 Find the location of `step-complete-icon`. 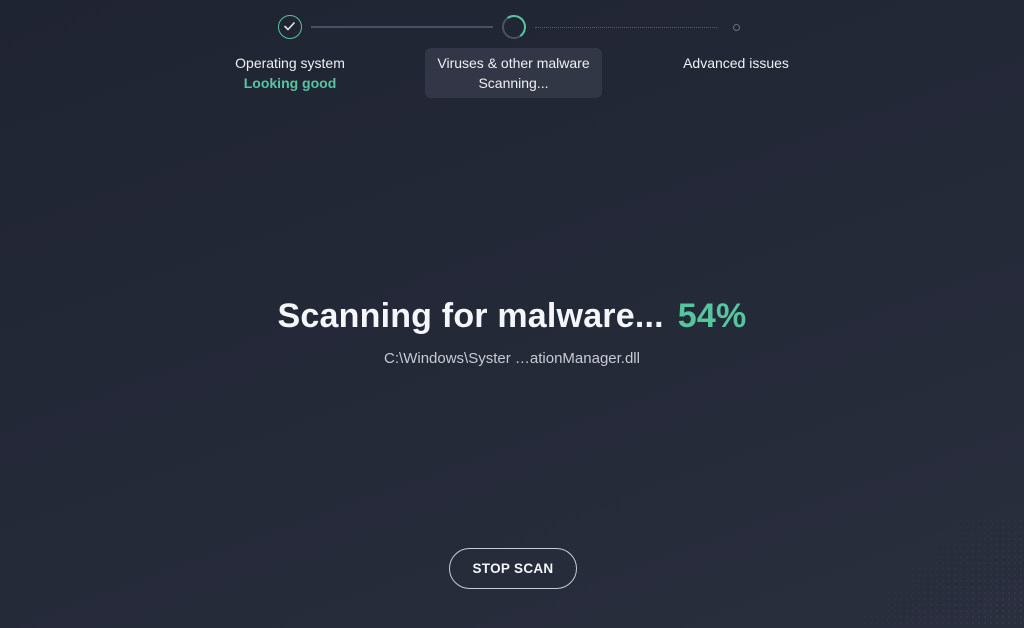

step-complete-icon is located at coordinates (290, 27).